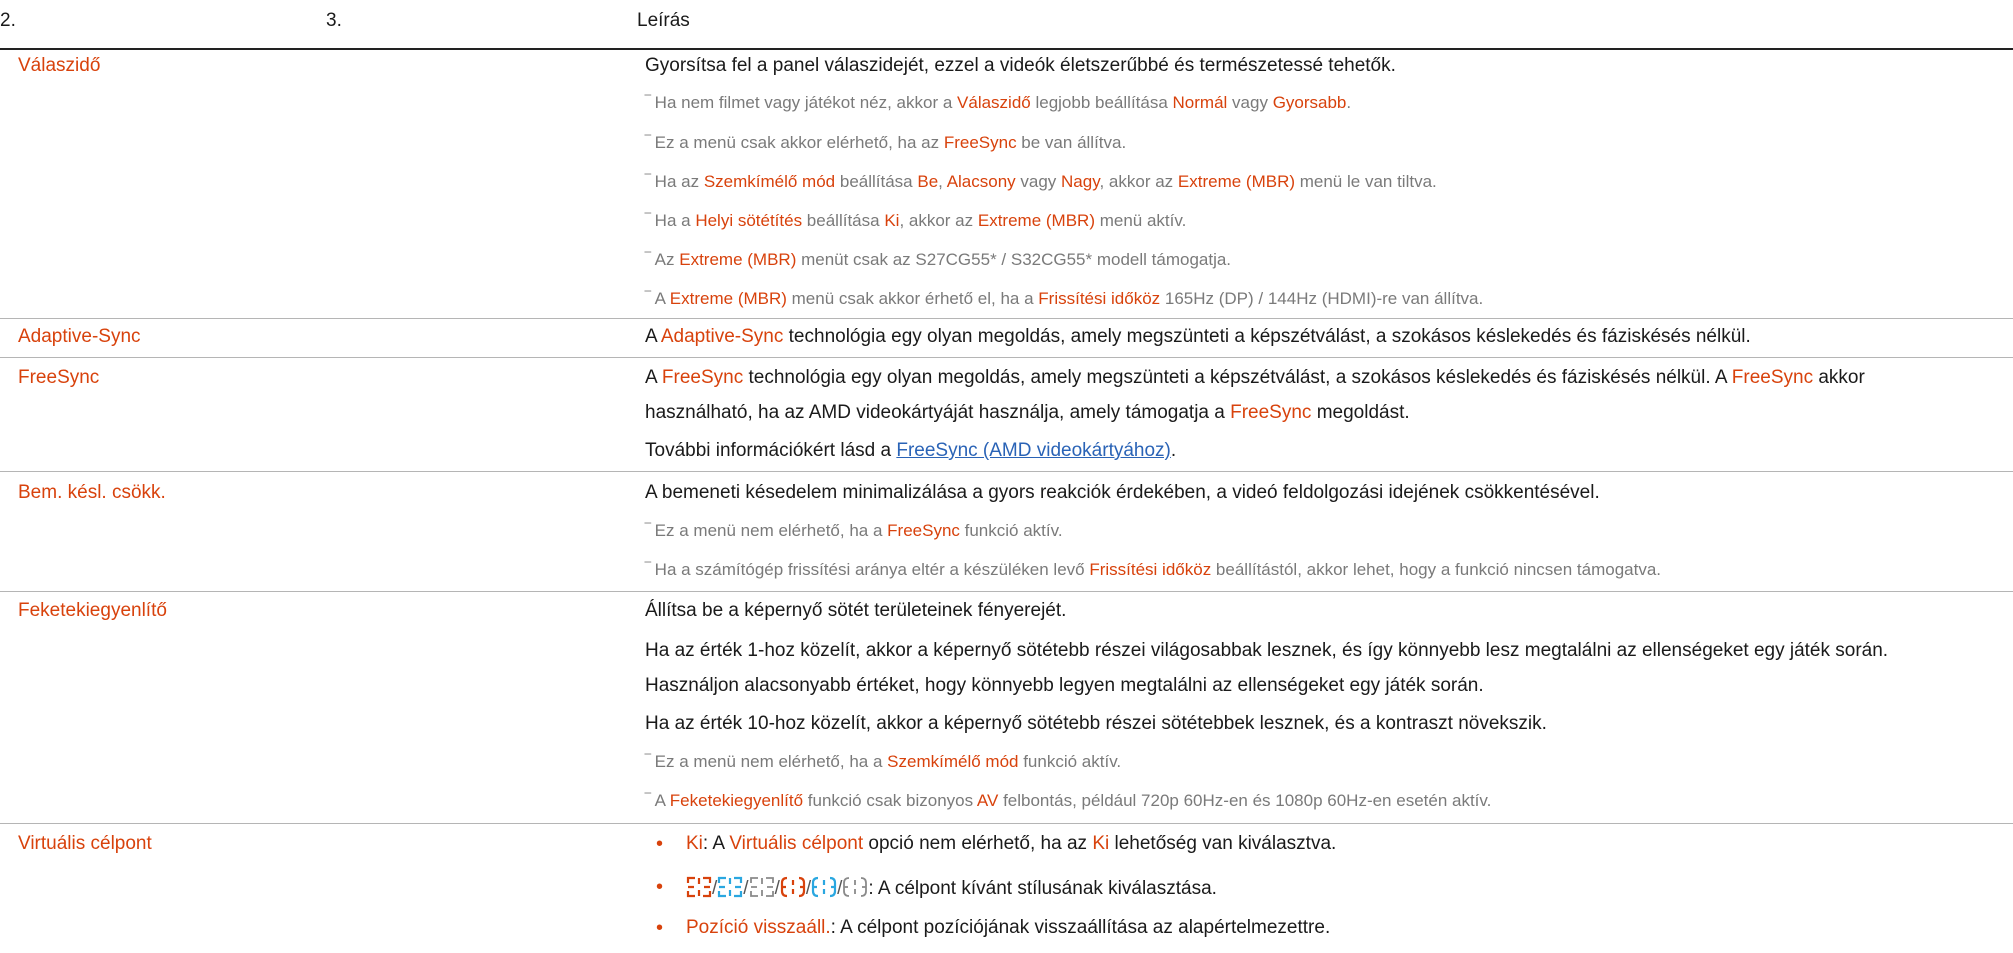  I want to click on header-rule, so click(1006, 49).